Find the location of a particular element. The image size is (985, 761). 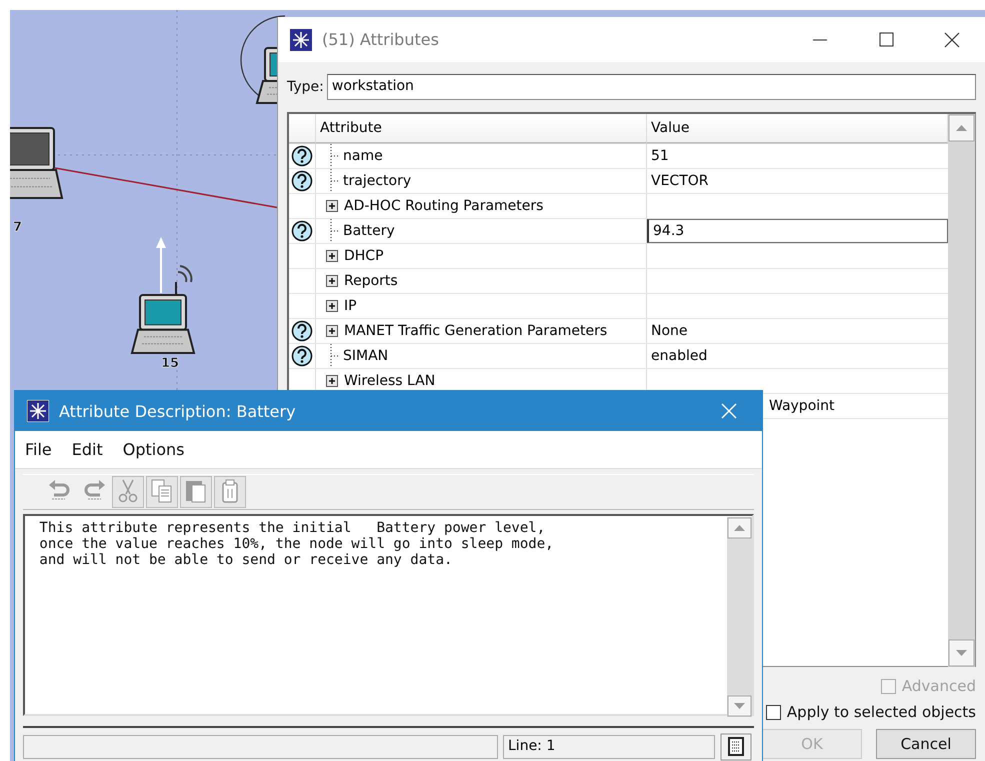

dialog-button: OK is located at coordinates (812, 744).